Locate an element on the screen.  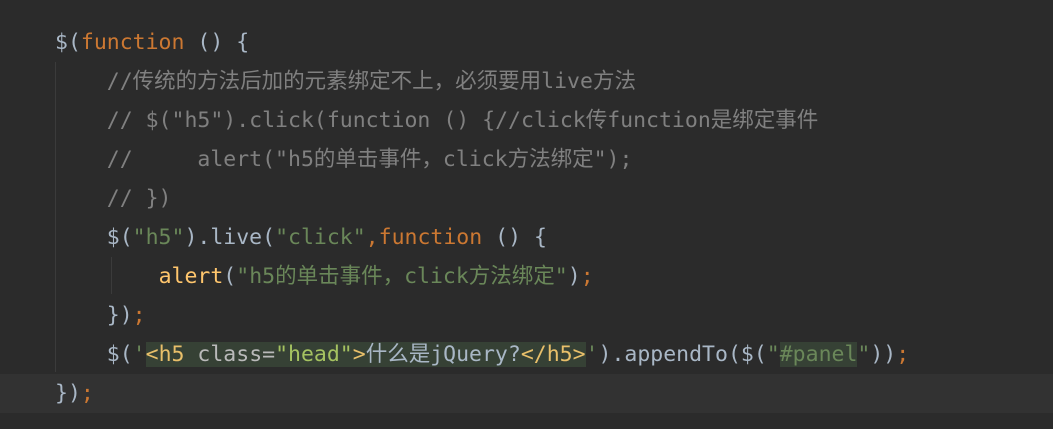
code-line-text: // }) is located at coordinates (113, 198).